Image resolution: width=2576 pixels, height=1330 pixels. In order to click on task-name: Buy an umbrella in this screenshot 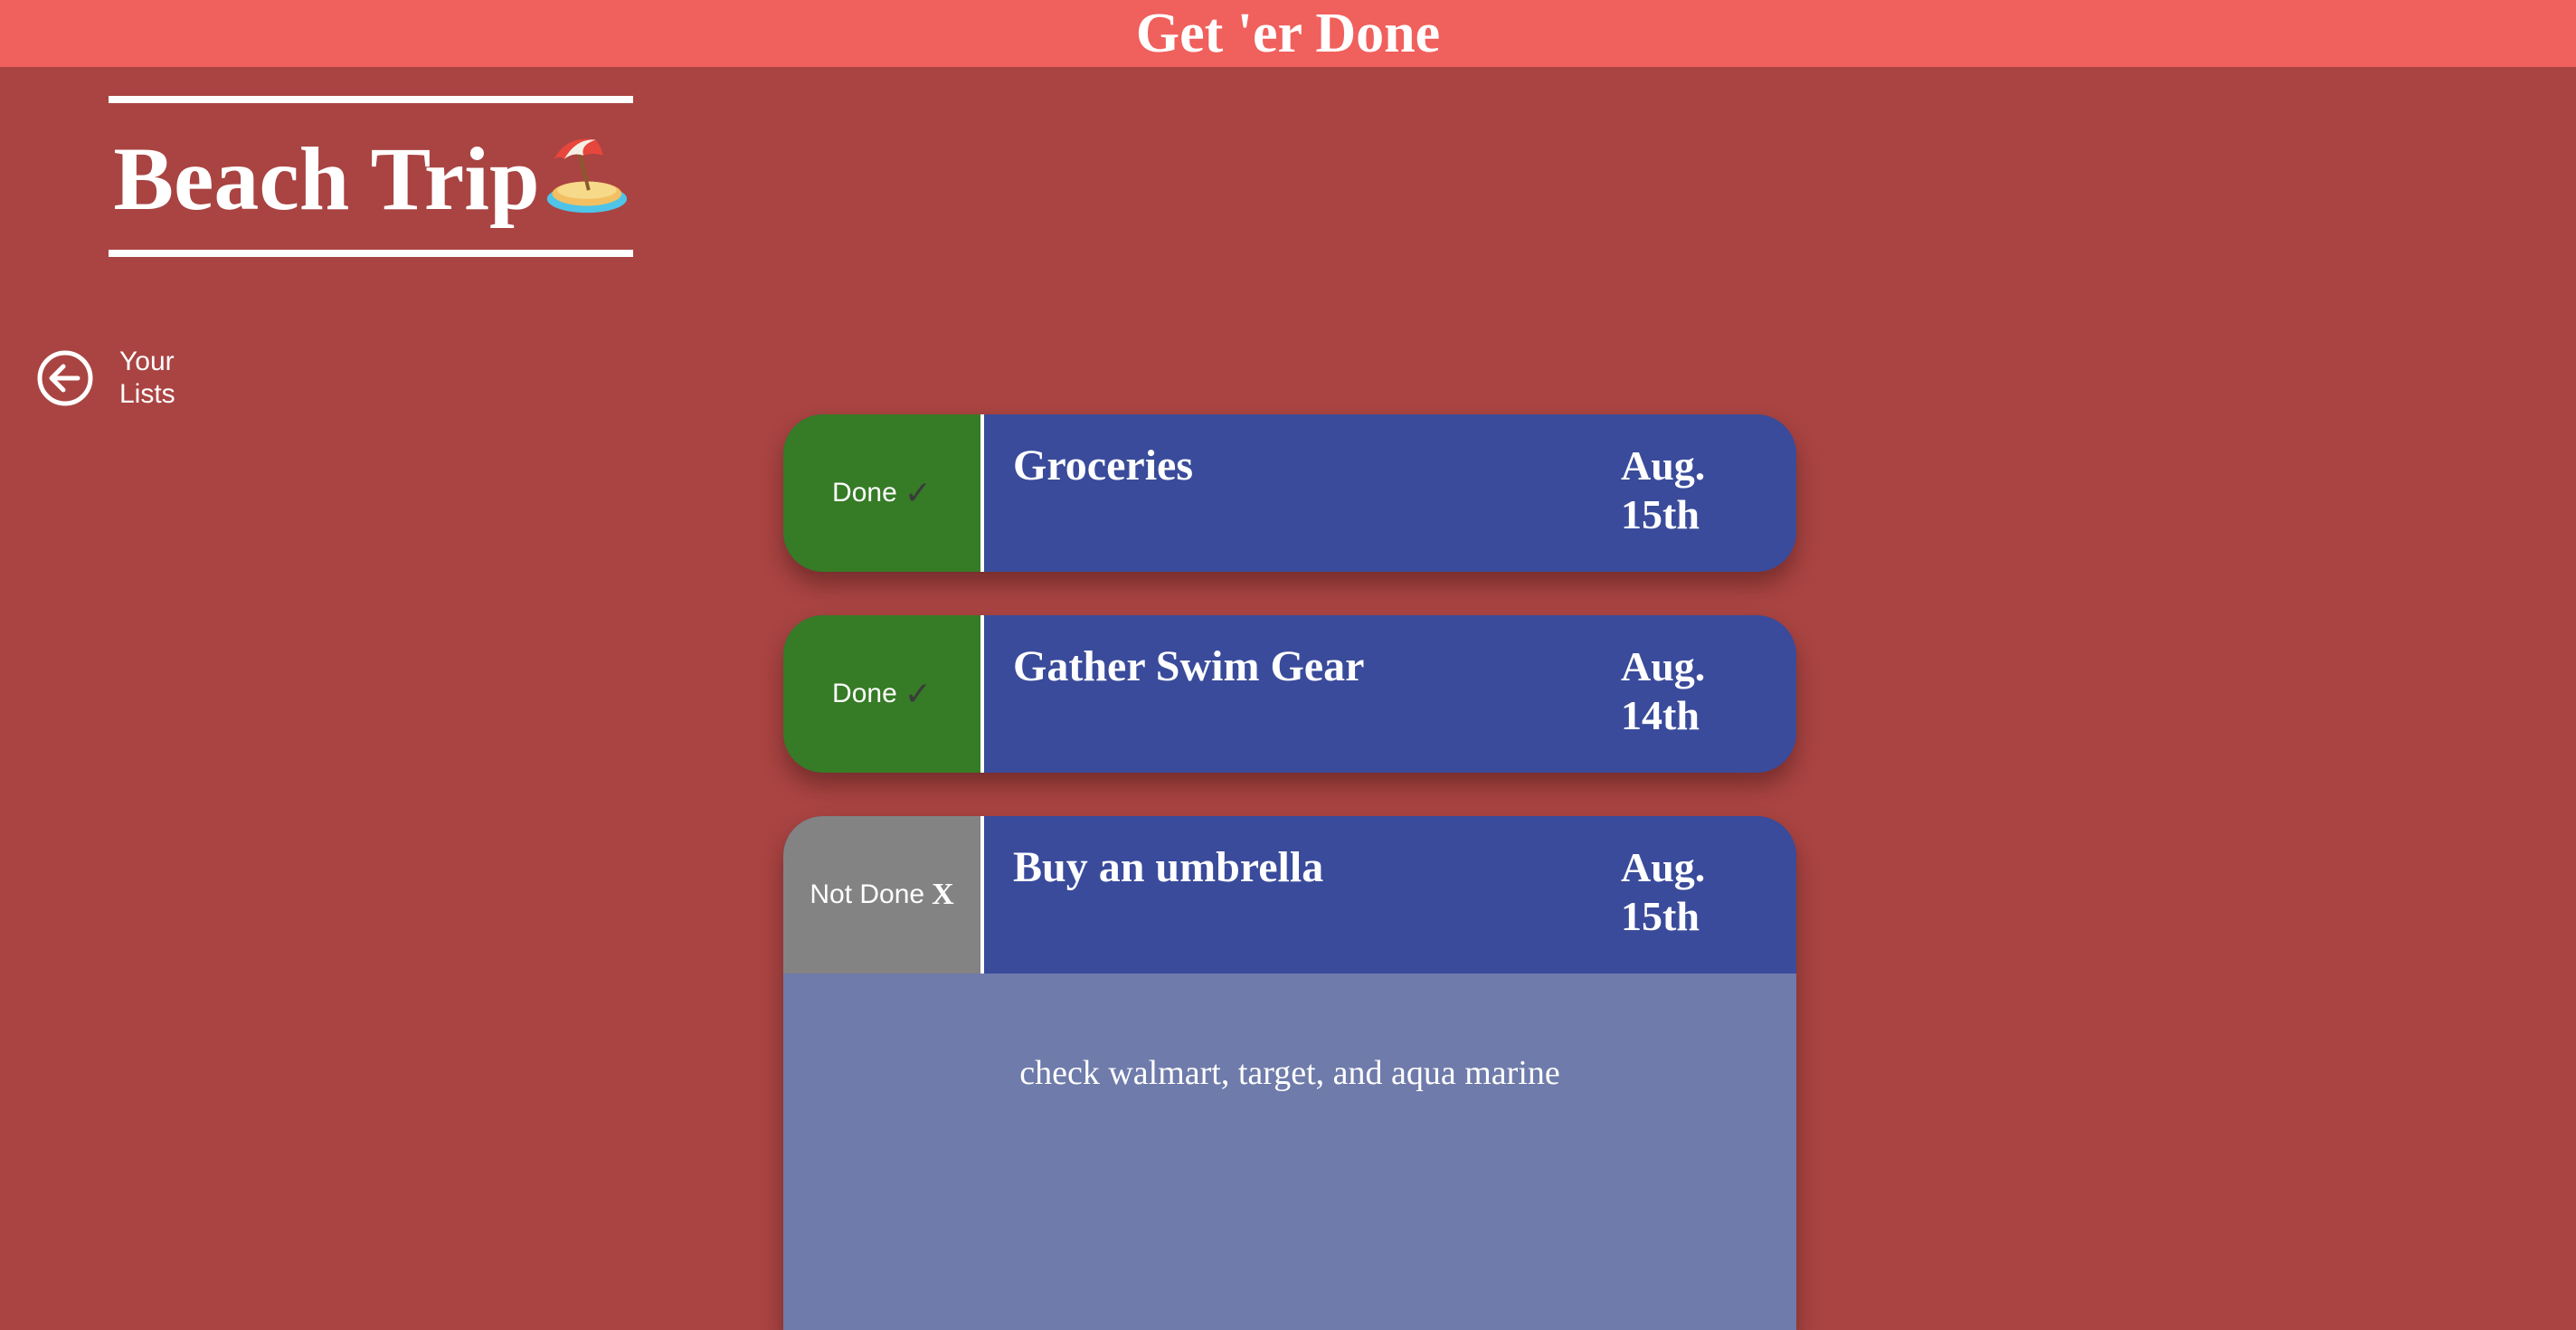, I will do `click(1168, 867)`.